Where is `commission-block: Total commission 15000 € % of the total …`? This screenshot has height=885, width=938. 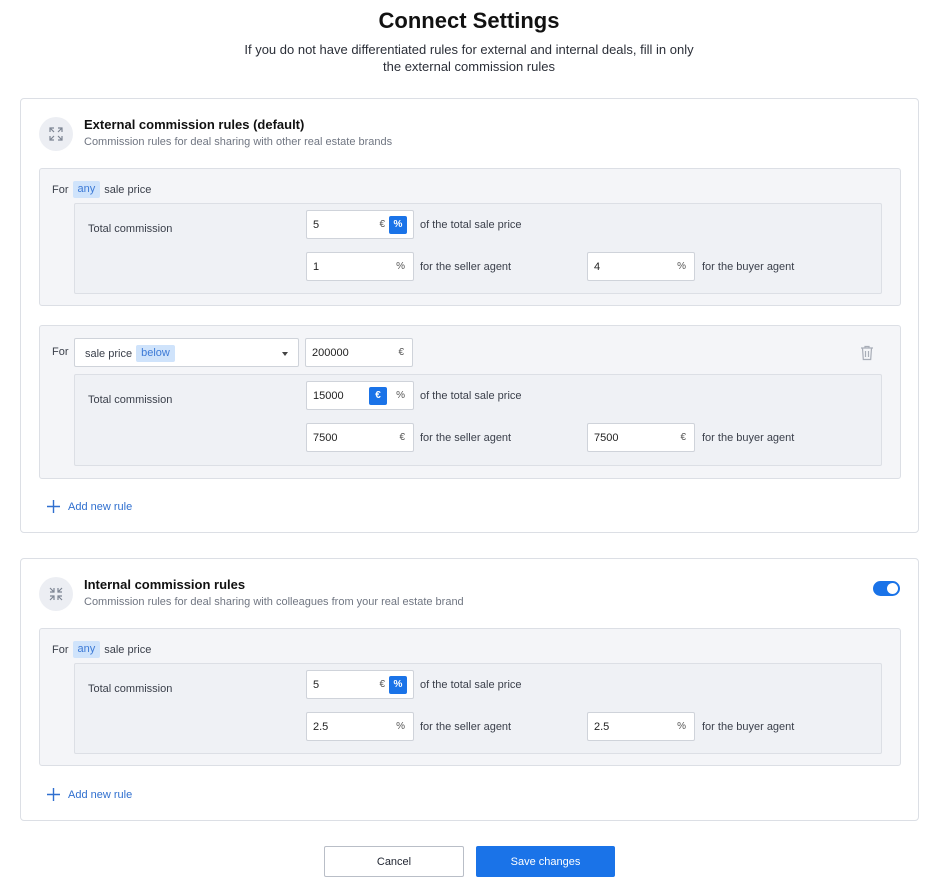 commission-block: Total commission 15000 € % of the total … is located at coordinates (478, 420).